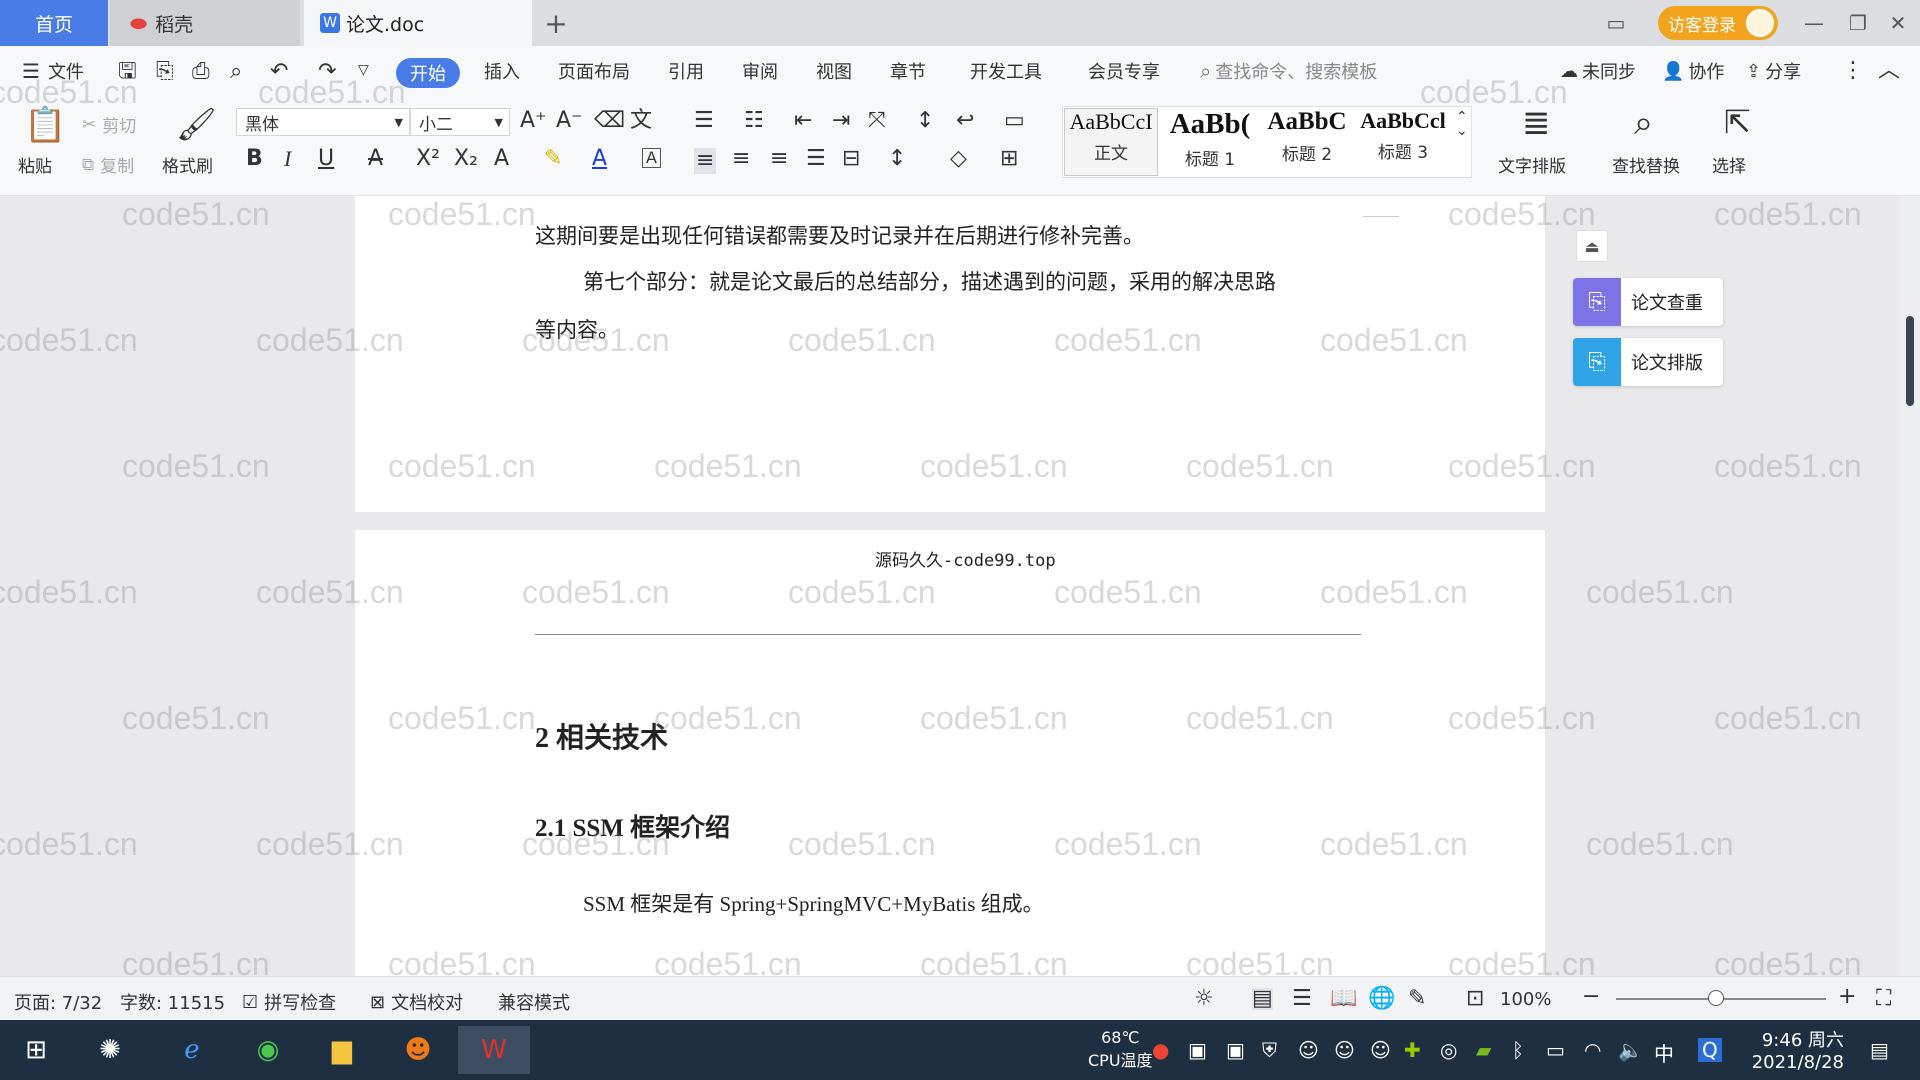 The height and width of the screenshot is (1080, 1920). Describe the element at coordinates (1898, 23) in the screenshot. I see `close-icon: ✕` at that location.